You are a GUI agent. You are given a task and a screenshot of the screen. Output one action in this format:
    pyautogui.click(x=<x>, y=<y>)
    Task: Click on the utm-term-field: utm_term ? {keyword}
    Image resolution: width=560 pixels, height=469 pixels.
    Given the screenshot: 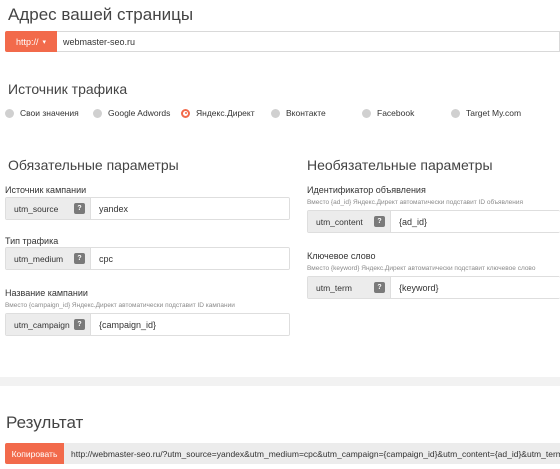 What is the action you would take?
    pyautogui.click(x=433, y=287)
    